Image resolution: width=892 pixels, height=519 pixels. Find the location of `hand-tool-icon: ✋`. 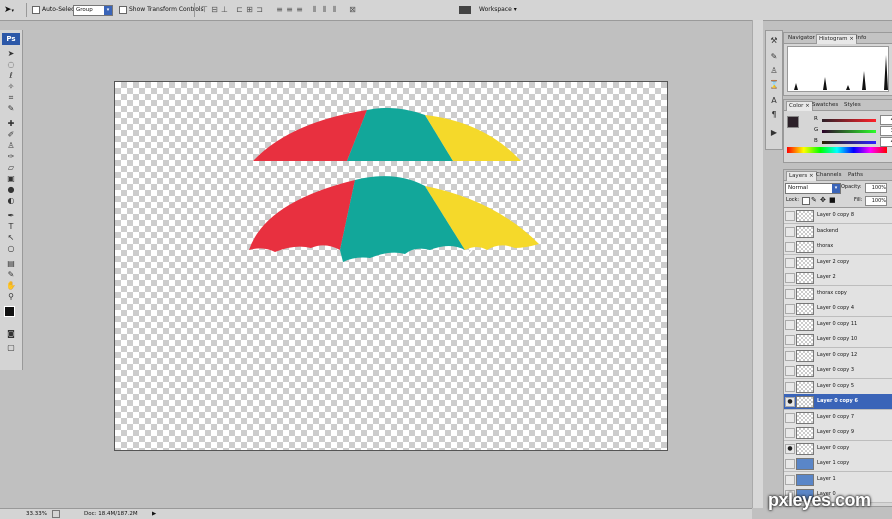

hand-tool-icon: ✋ is located at coordinates (11, 285).